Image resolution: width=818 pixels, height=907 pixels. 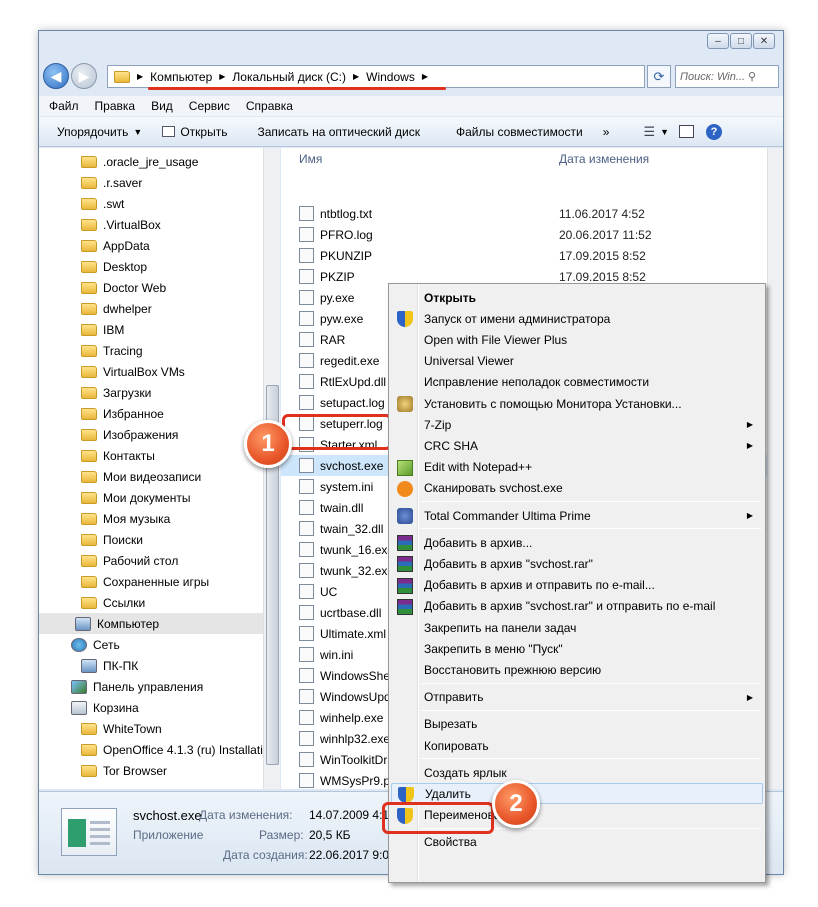 What do you see at coordinates (56, 76) in the screenshot?
I see `back-button: ◀` at bounding box center [56, 76].